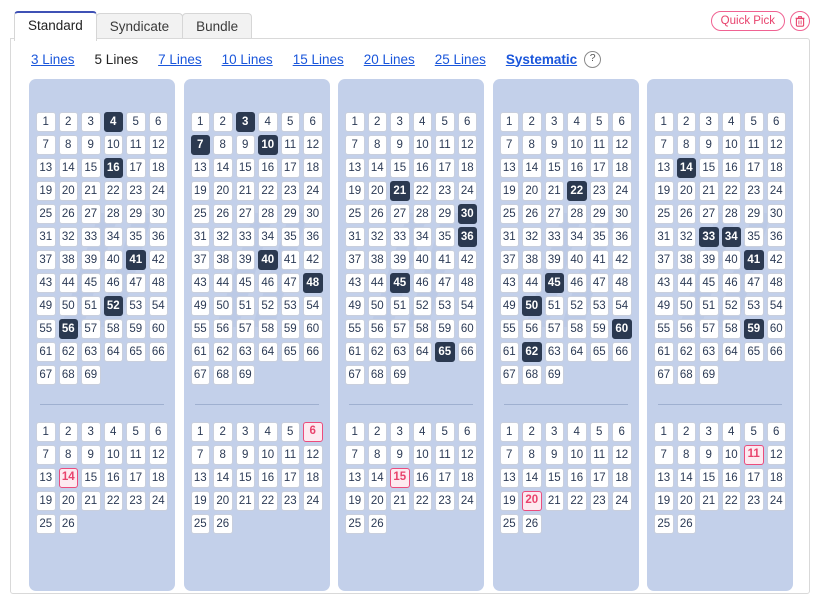 This screenshot has height=603, width=820. What do you see at coordinates (245, 122) in the screenshot?
I see `main-number-cell-3: 3` at bounding box center [245, 122].